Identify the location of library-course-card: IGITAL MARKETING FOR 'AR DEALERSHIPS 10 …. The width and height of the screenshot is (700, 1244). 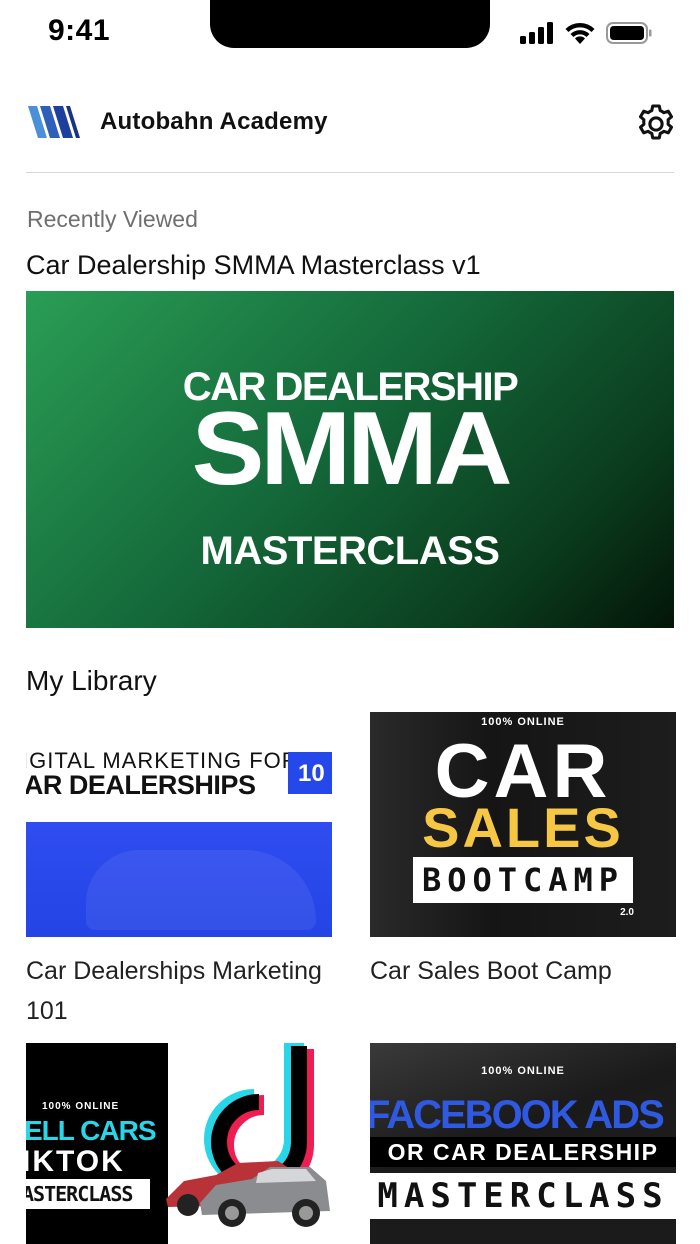
(179, 871).